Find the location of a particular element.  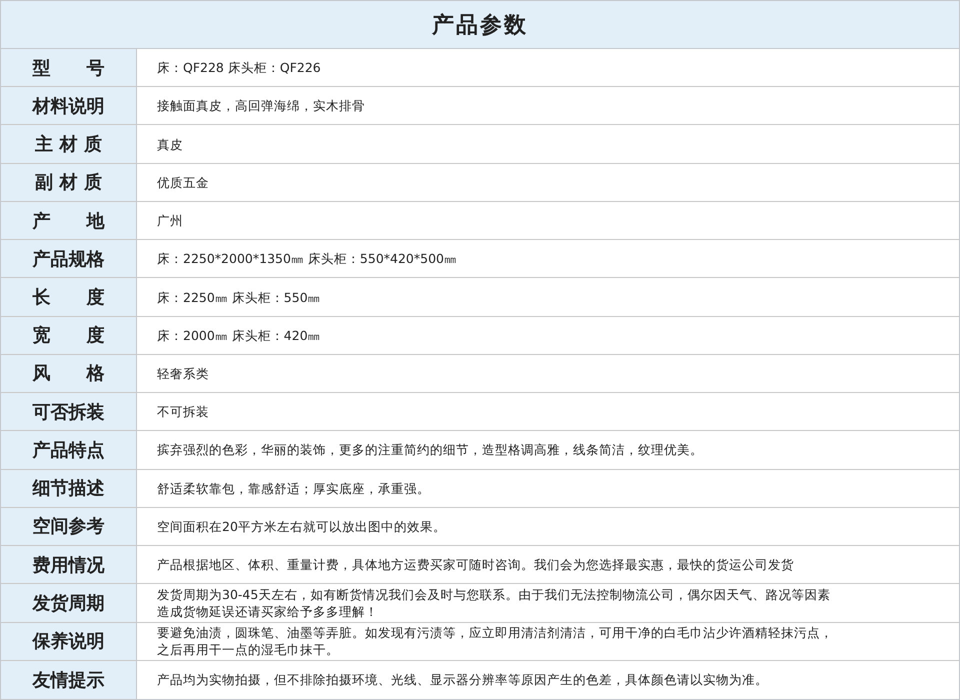

row-label: 型 号 is located at coordinates (69, 67).